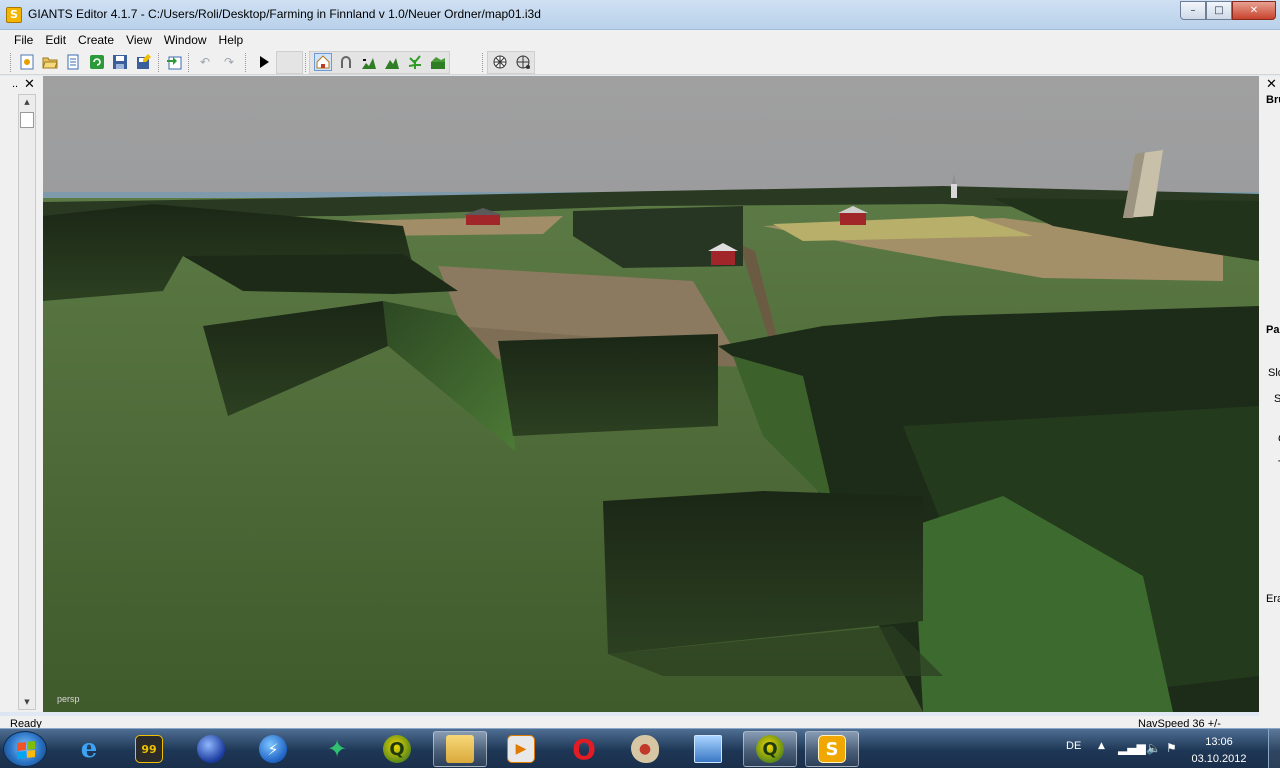 The image size is (1280, 768). Describe the element at coordinates (1273, 330) in the screenshot. I see `params-label: Pa` at that location.